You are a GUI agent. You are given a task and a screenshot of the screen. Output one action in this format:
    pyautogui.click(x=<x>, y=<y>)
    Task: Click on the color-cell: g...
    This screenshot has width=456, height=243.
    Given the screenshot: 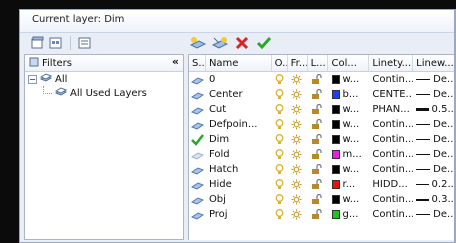 What is the action you would take?
    pyautogui.click(x=349, y=214)
    